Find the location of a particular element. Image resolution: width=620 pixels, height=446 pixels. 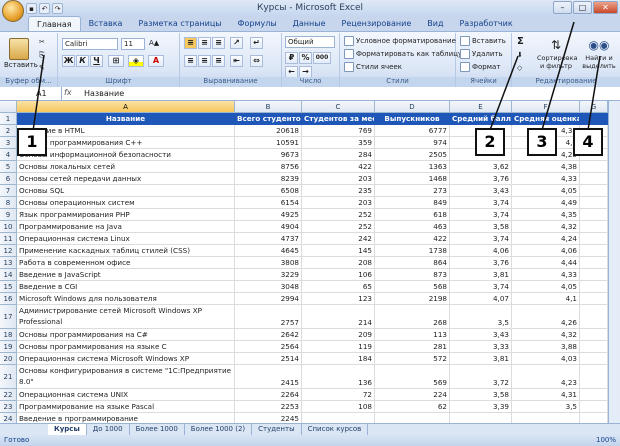

cell: 113 is located at coordinates (412, 335).